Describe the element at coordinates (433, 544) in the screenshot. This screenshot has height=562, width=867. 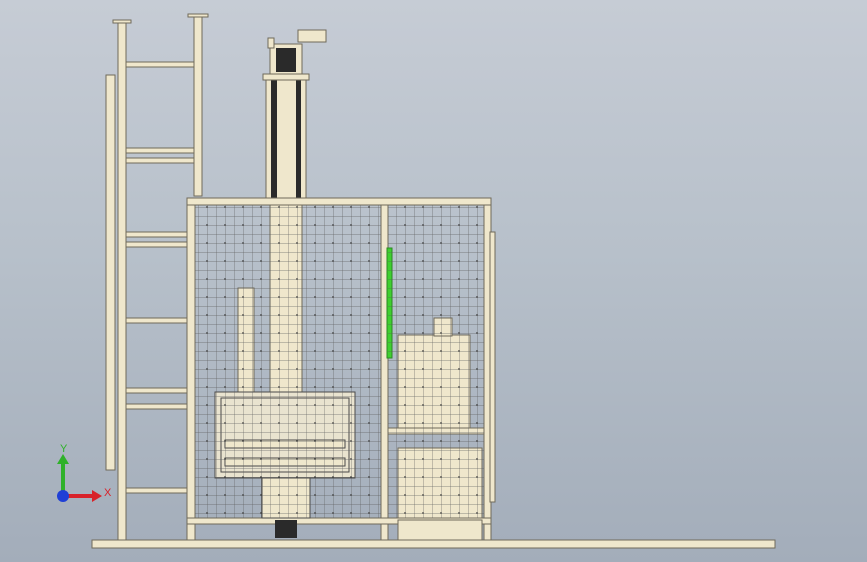
I see `base-plate` at that location.